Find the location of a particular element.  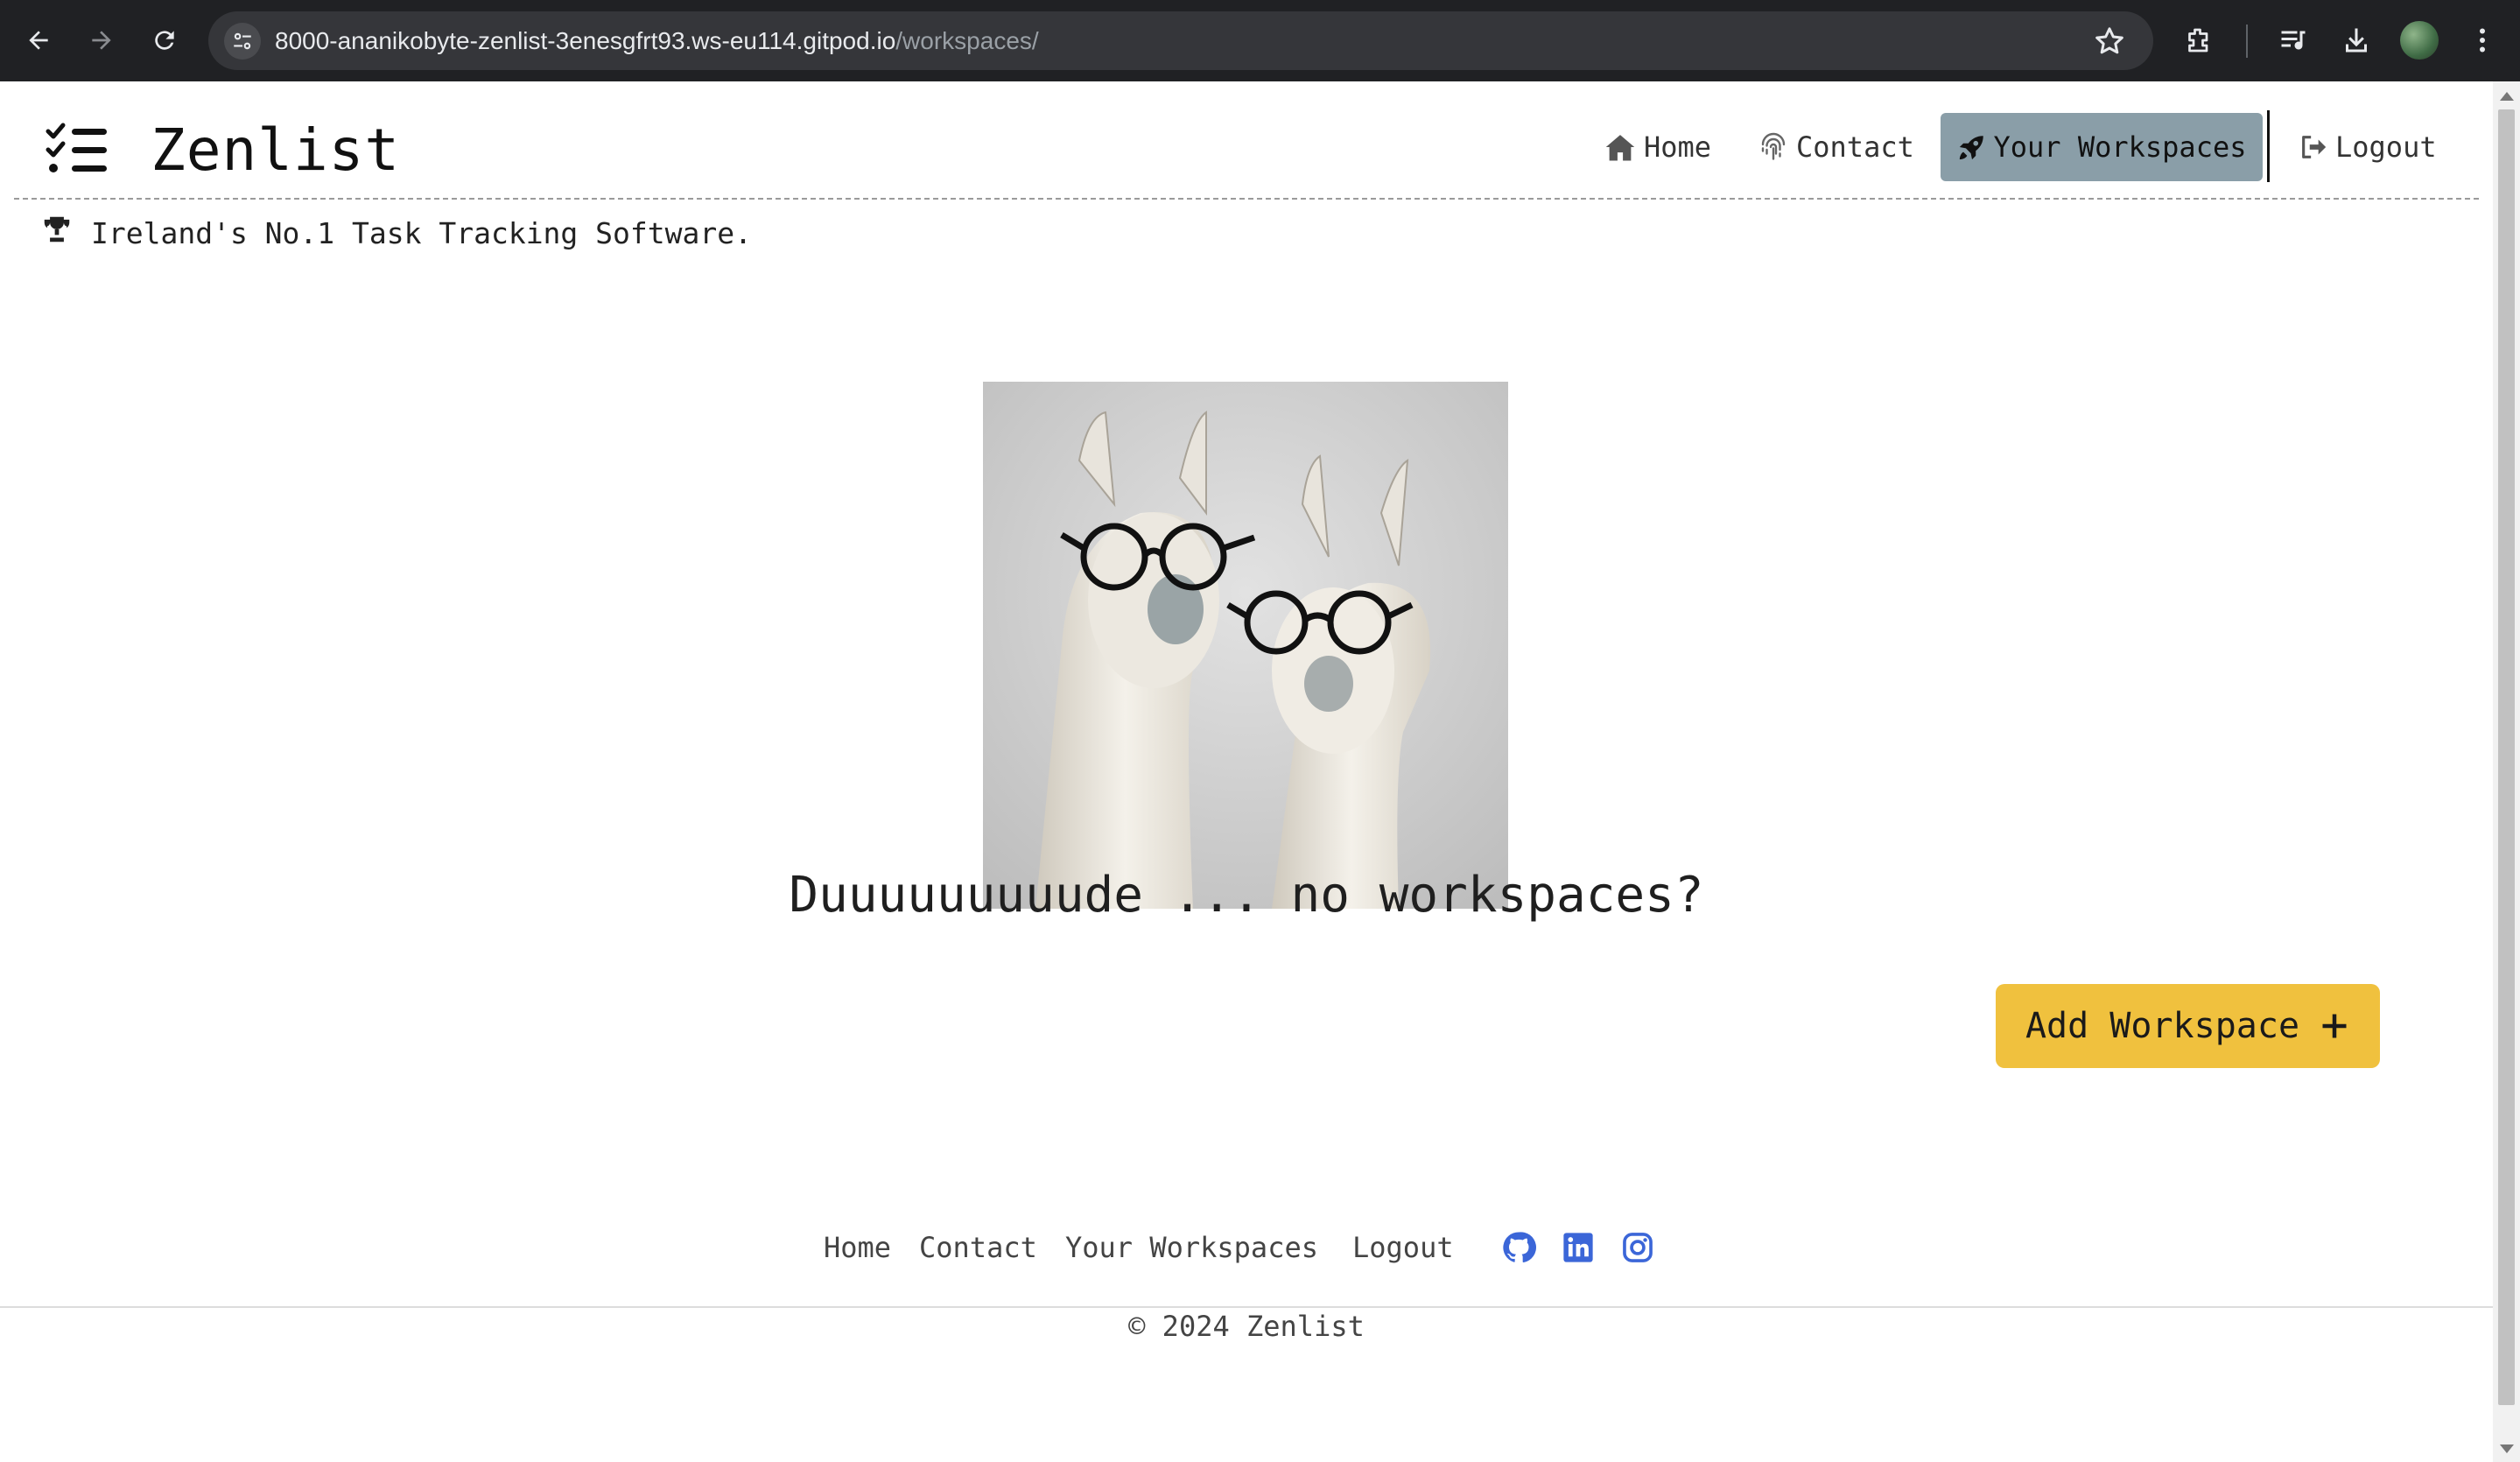

extensions-icon is located at coordinates (2199, 41).